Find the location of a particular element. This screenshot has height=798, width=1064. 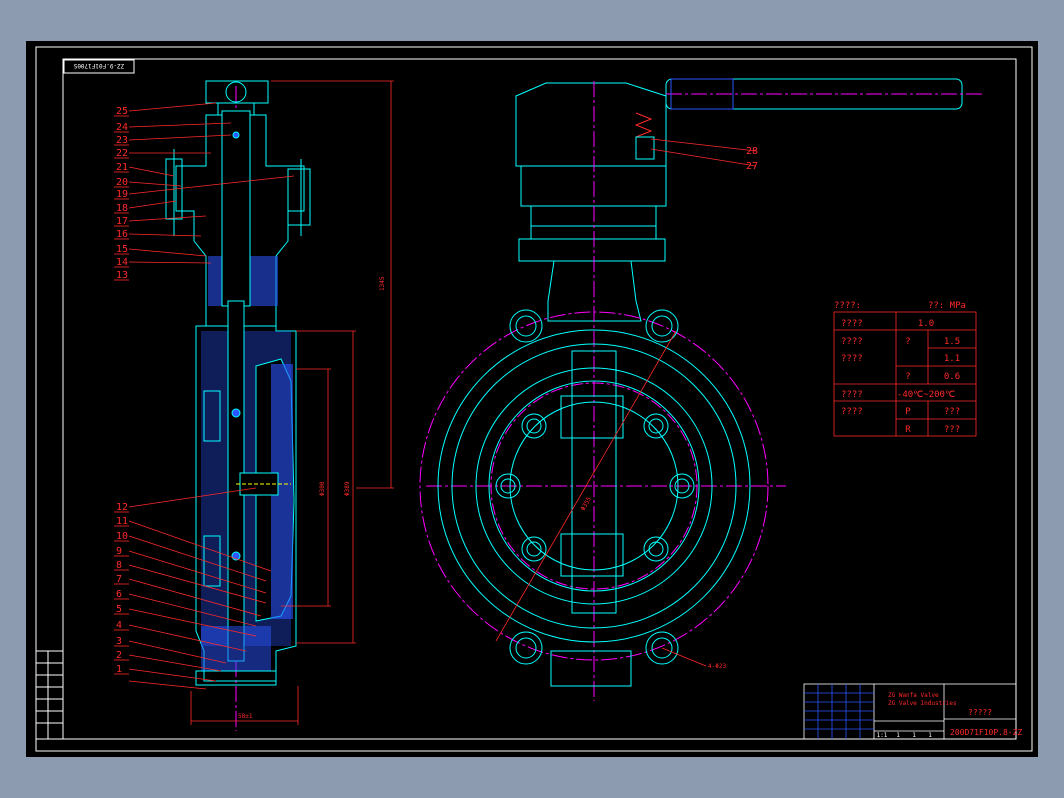

left-revision-table is located at coordinates (49, 695).